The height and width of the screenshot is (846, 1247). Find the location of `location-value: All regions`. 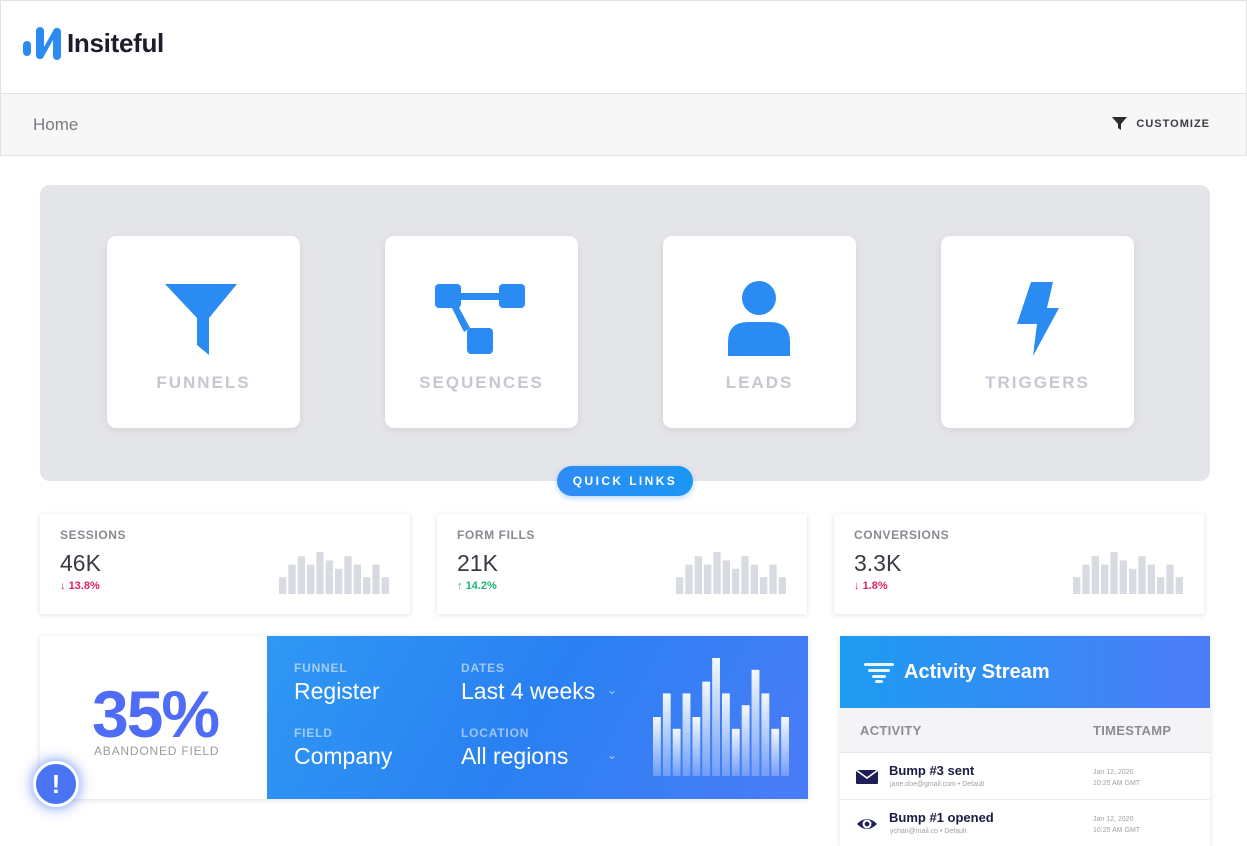

location-value: All regions is located at coordinates (515, 756).